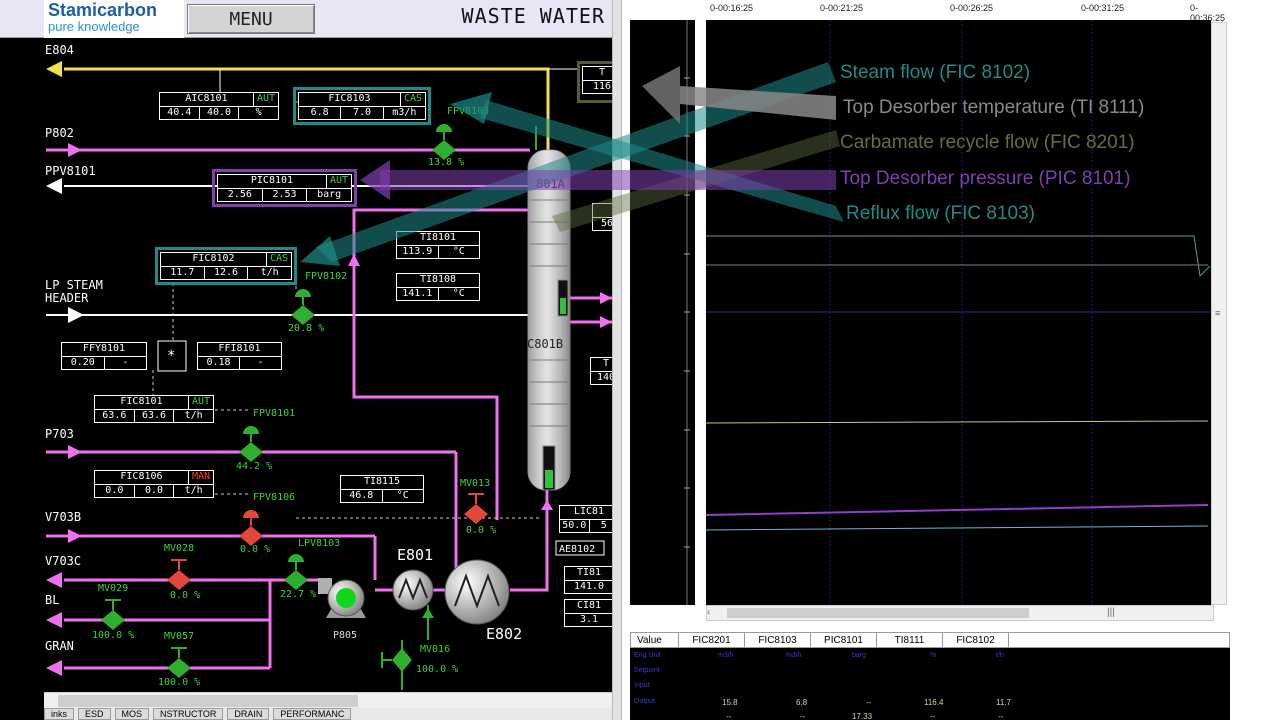  I want to click on legend-col-header: FIC8201, so click(712, 640).